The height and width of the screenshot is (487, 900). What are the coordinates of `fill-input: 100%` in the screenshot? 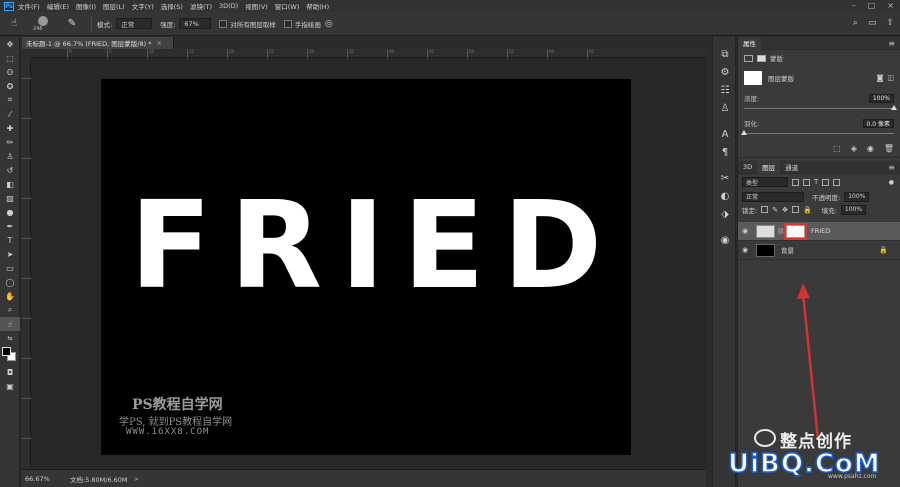 It's located at (853, 209).